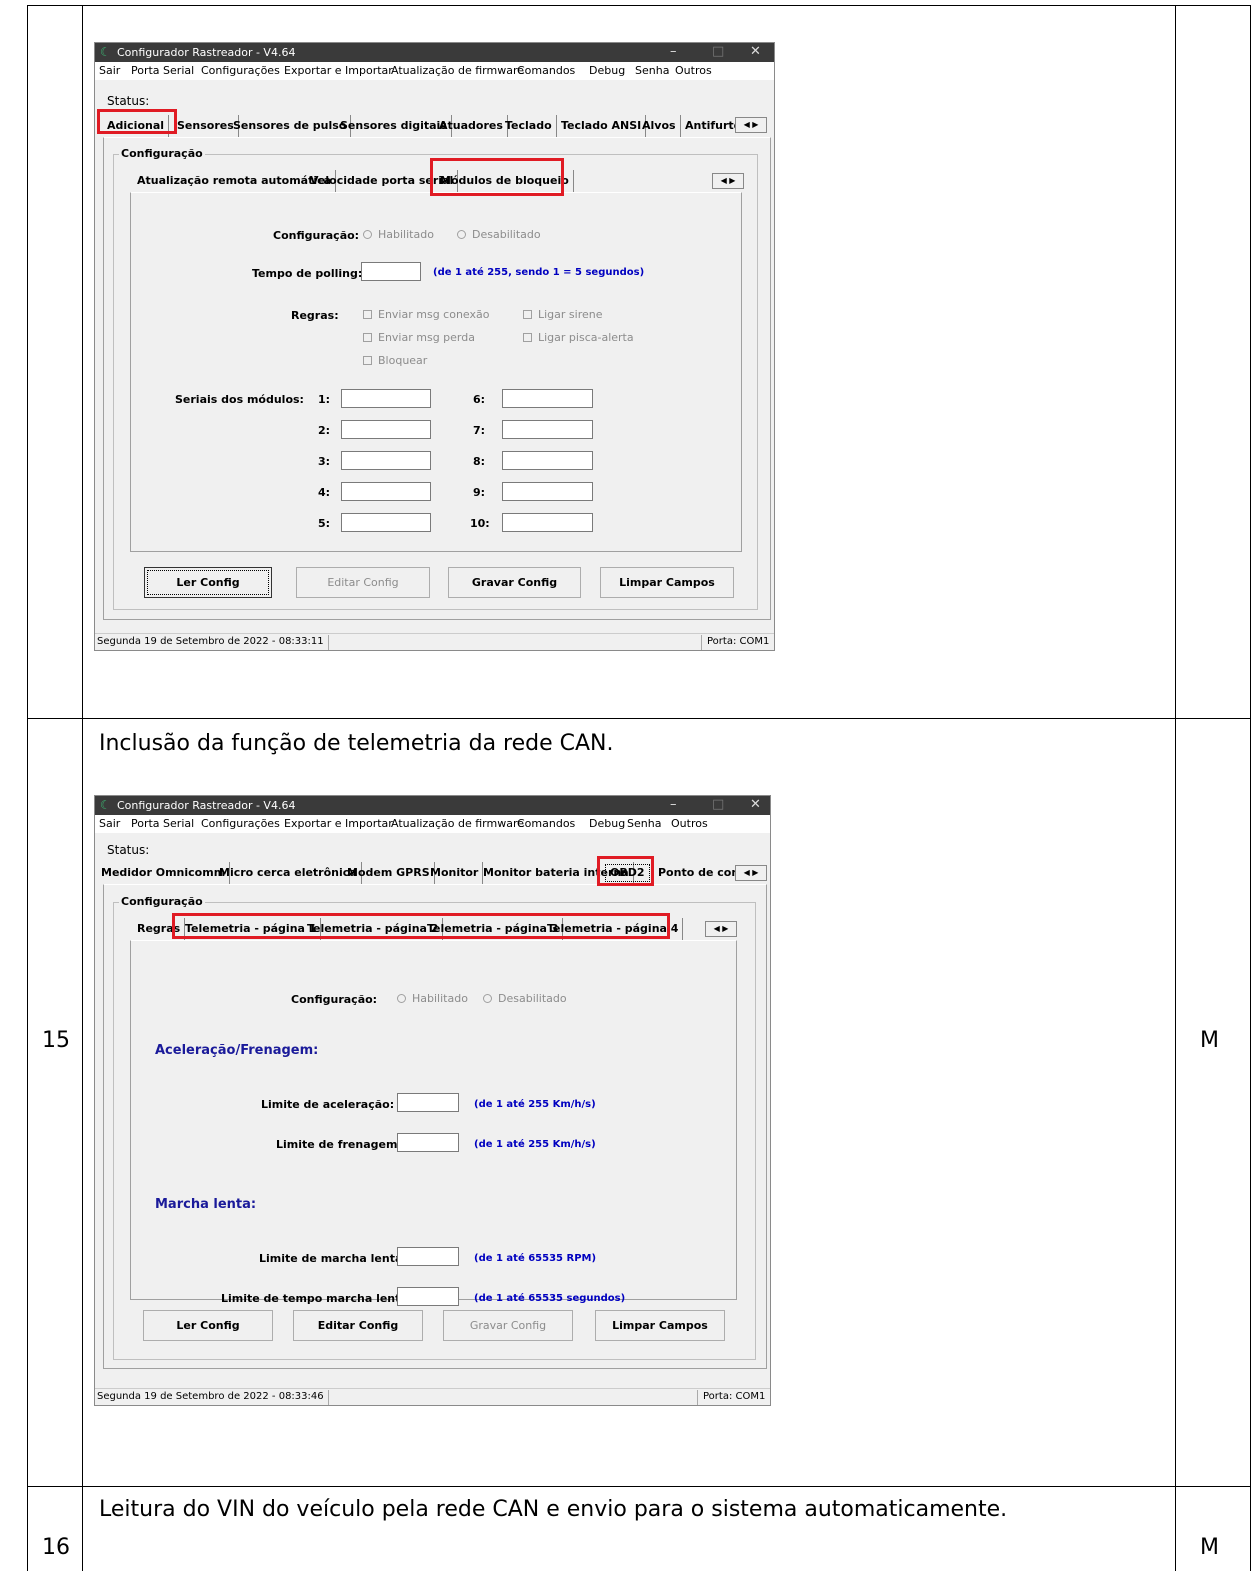 The width and height of the screenshot is (1251, 1571). I want to click on idle-label: Limite de marcha lenta:, so click(333, 1258).